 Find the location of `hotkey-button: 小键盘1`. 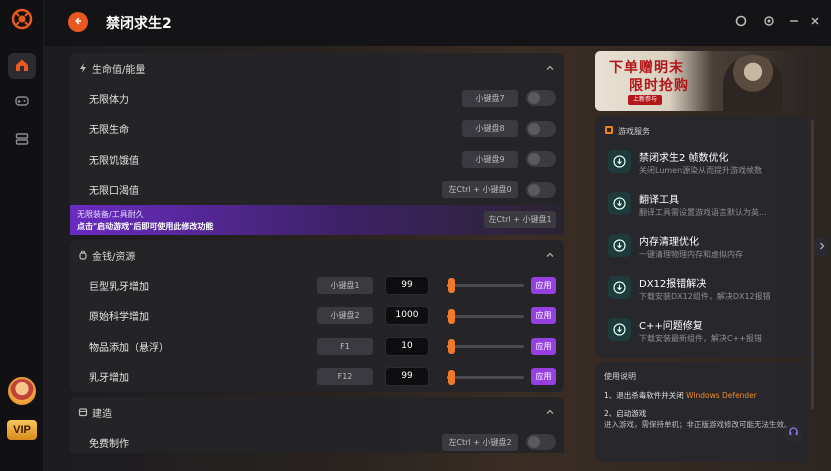

hotkey-button: 小键盘1 is located at coordinates (345, 285).